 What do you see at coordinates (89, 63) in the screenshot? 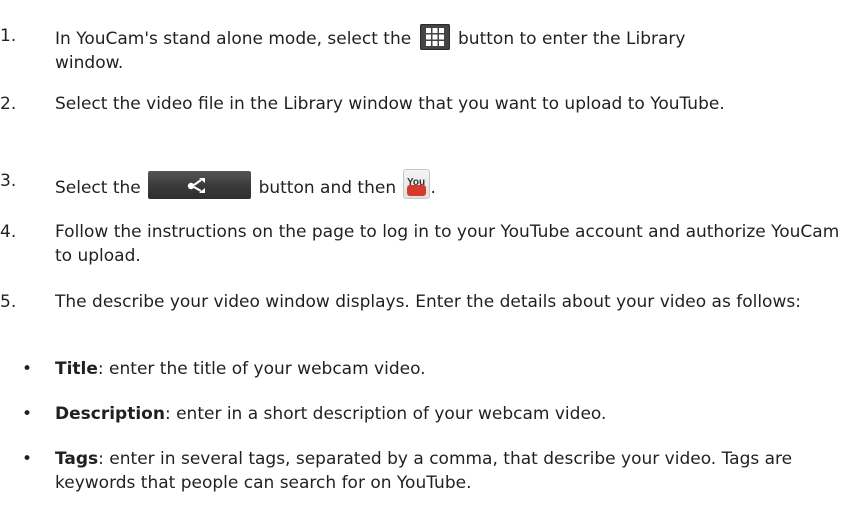
I see `step-text-part: window.` at bounding box center [89, 63].